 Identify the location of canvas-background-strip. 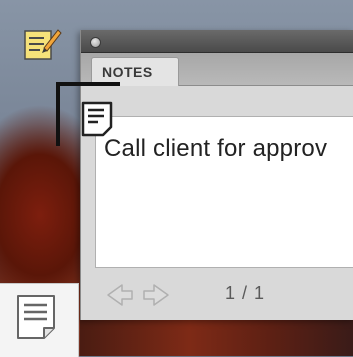
(216, 337).